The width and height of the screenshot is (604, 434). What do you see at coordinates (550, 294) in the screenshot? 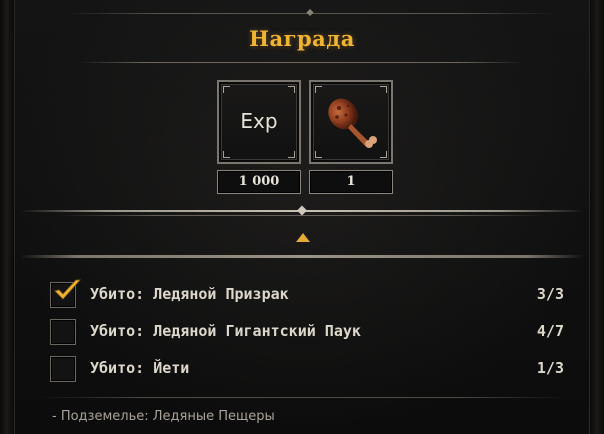
I see `task-progress: 3/3` at bounding box center [550, 294].